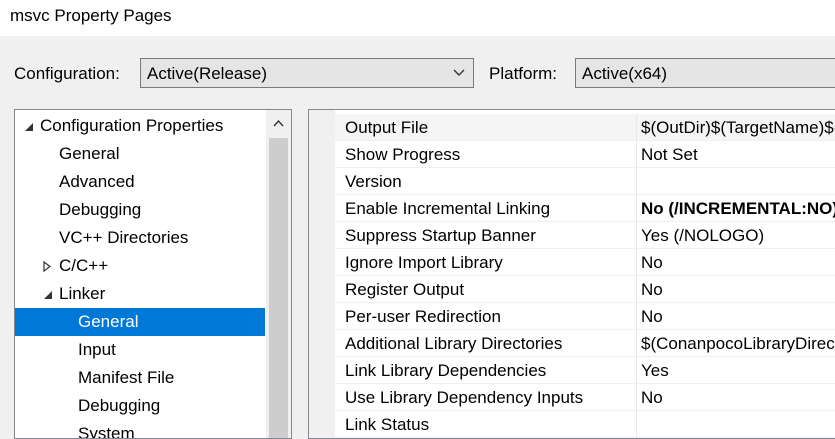 The image size is (835, 439). What do you see at coordinates (523, 73) in the screenshot?
I see `platform-label: Platform:` at bounding box center [523, 73].